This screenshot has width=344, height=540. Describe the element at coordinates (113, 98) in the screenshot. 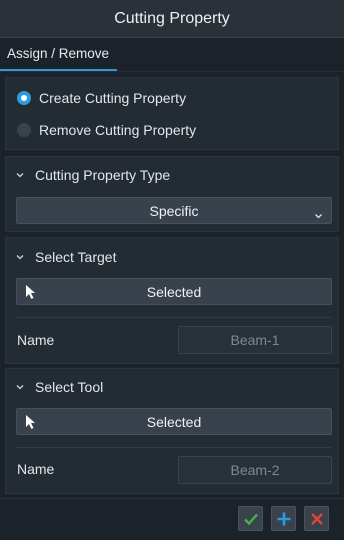

I see `create-option-label: Create Cutting Property` at that location.